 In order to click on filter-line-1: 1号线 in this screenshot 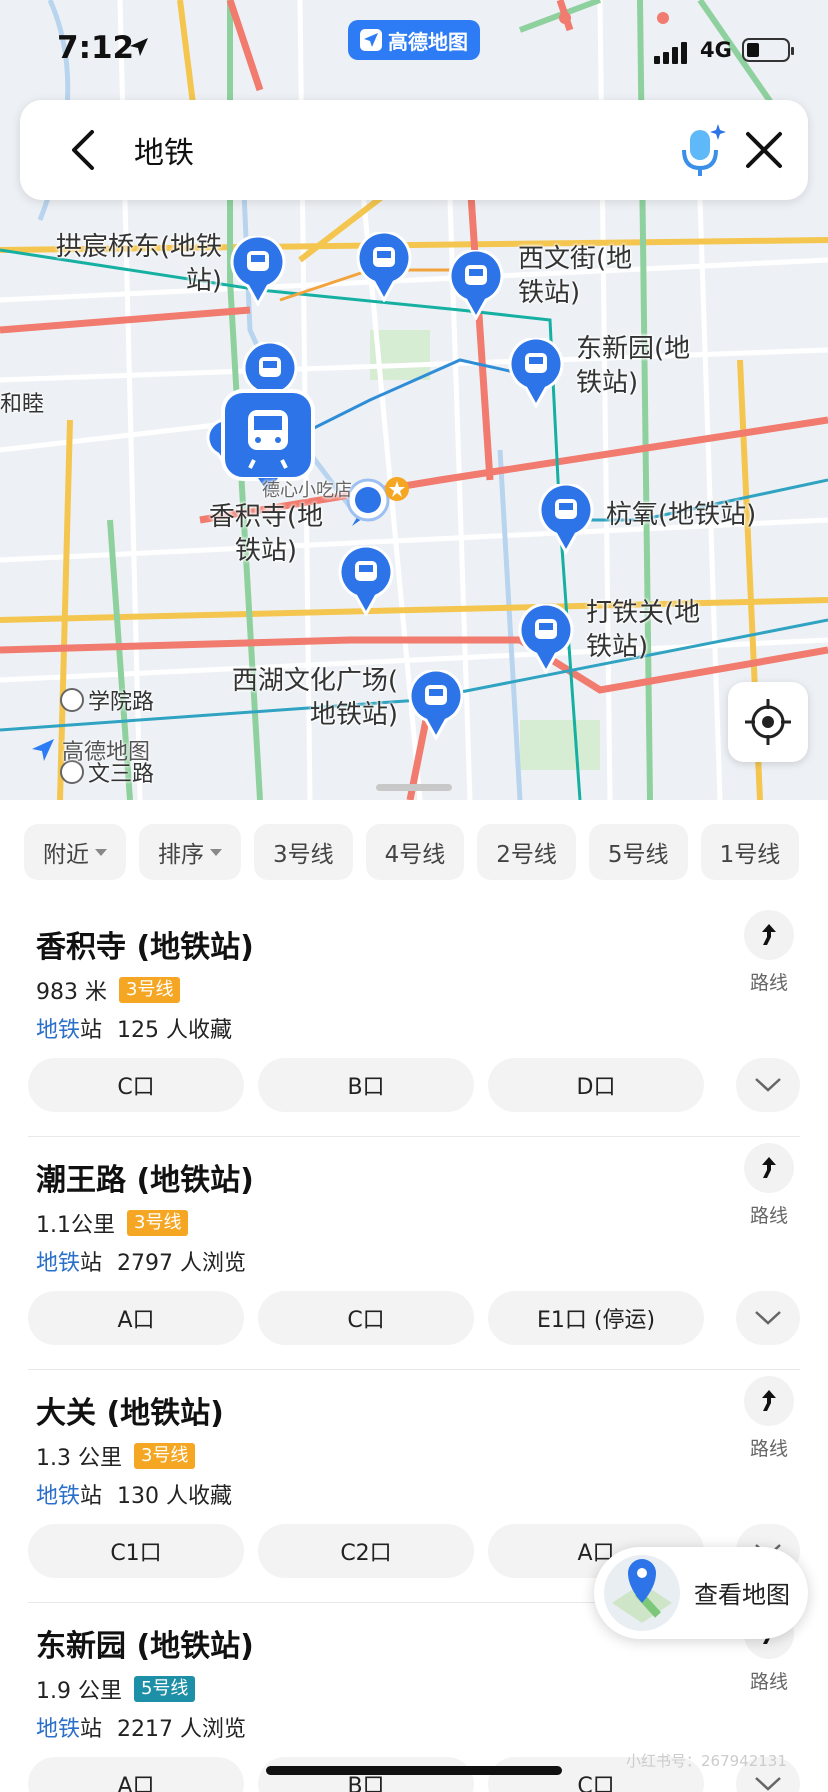, I will do `click(750, 852)`.